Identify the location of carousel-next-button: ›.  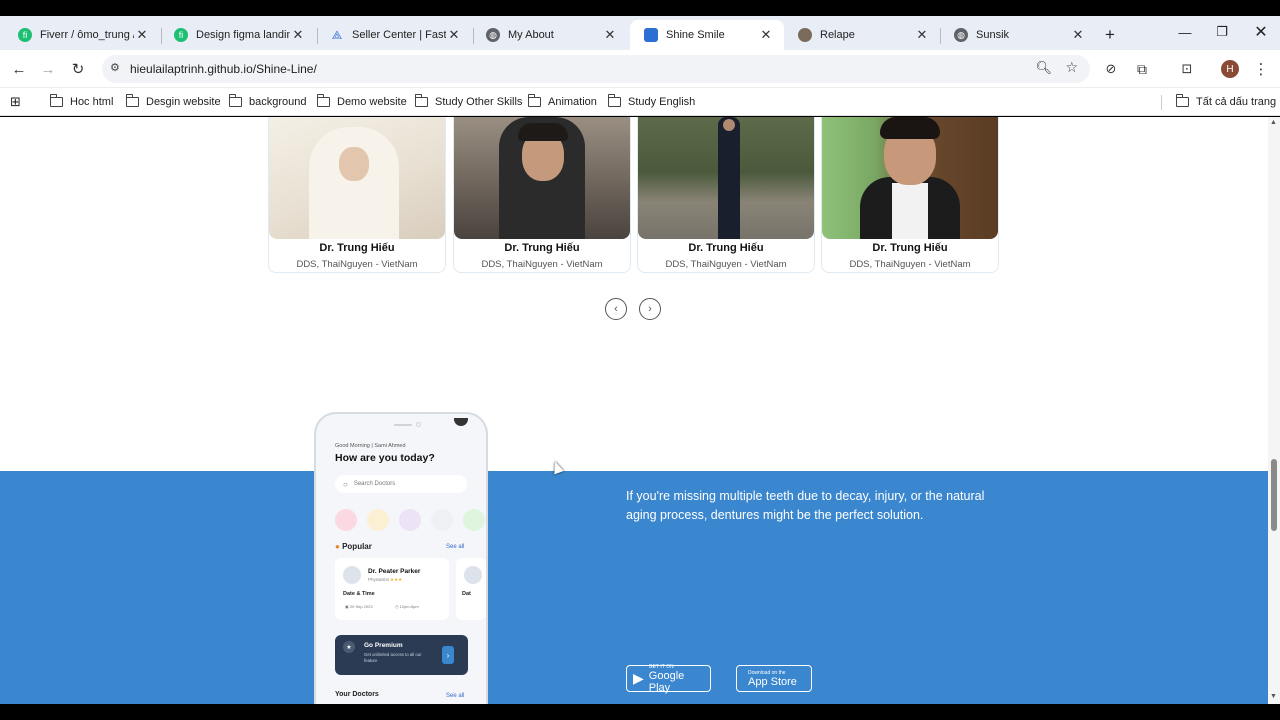
(650, 309).